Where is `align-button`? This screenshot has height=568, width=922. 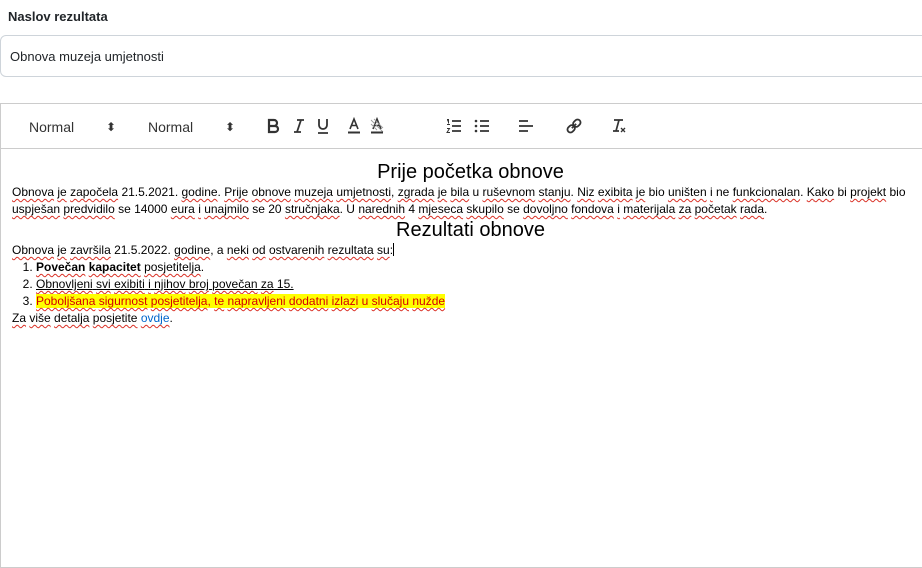
align-button is located at coordinates (526, 127).